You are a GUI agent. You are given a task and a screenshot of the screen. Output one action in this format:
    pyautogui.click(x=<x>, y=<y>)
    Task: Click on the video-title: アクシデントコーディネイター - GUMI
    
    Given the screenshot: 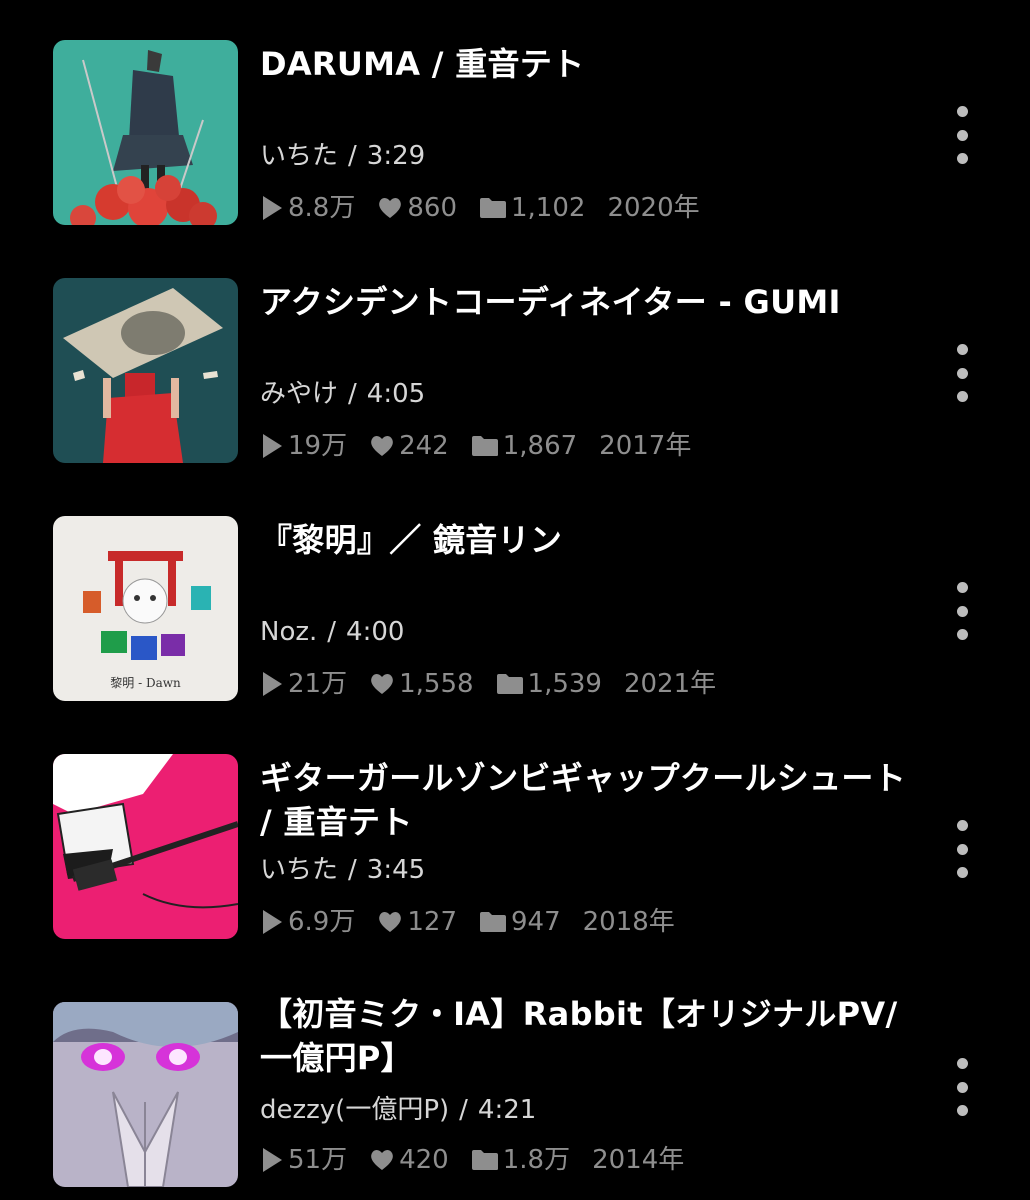 What is the action you would take?
    pyautogui.click(x=590, y=302)
    